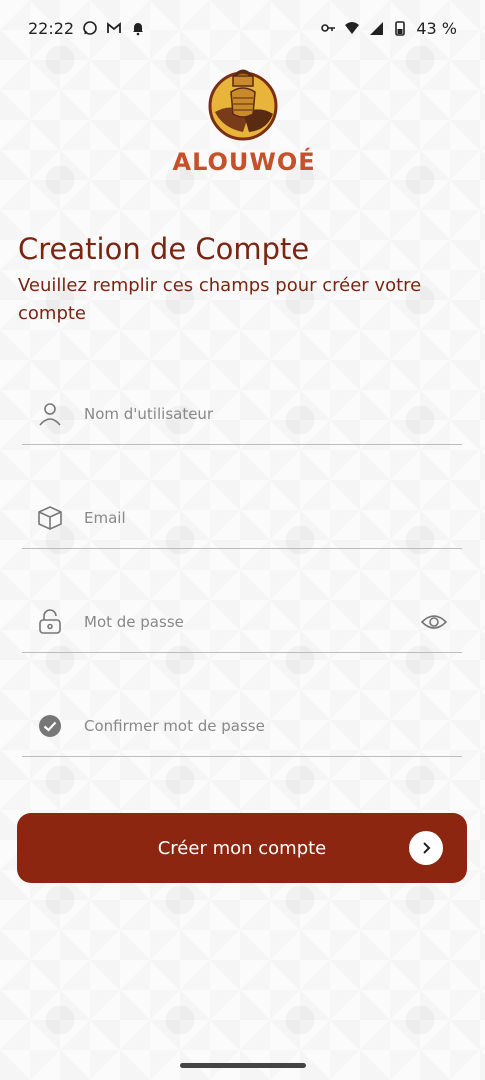  What do you see at coordinates (51, 28) in the screenshot?
I see `status-time: 22:22` at bounding box center [51, 28].